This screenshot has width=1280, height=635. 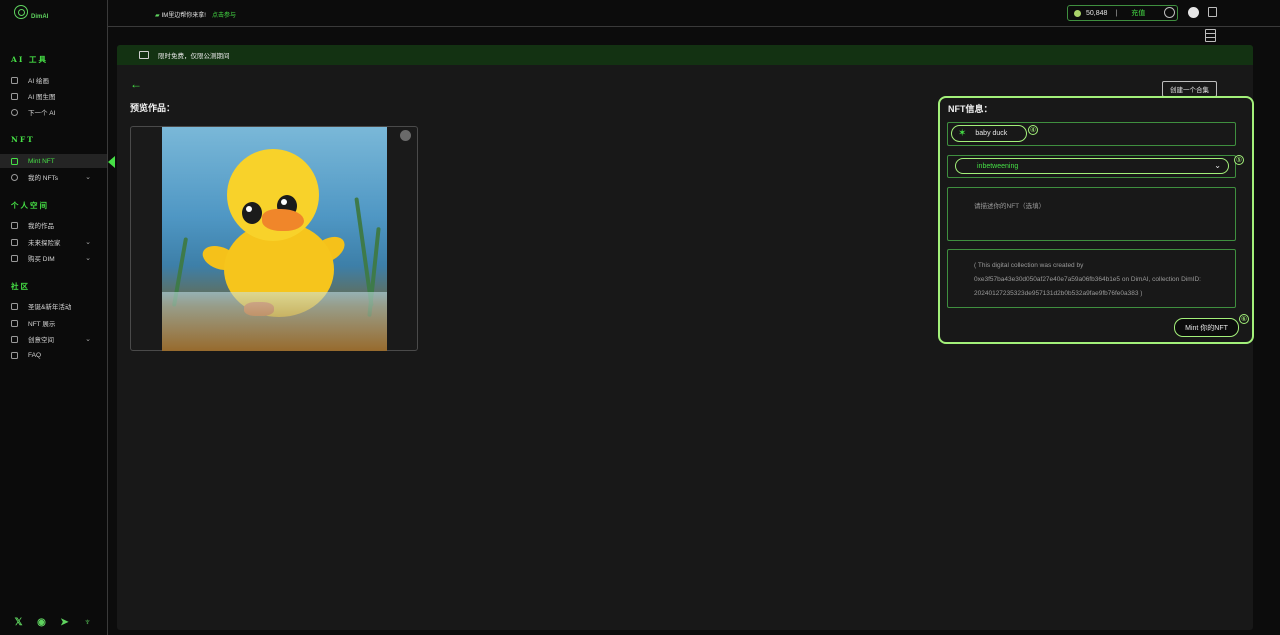 I want to click on sidebar-item-label: FAQ, so click(x=35, y=355).